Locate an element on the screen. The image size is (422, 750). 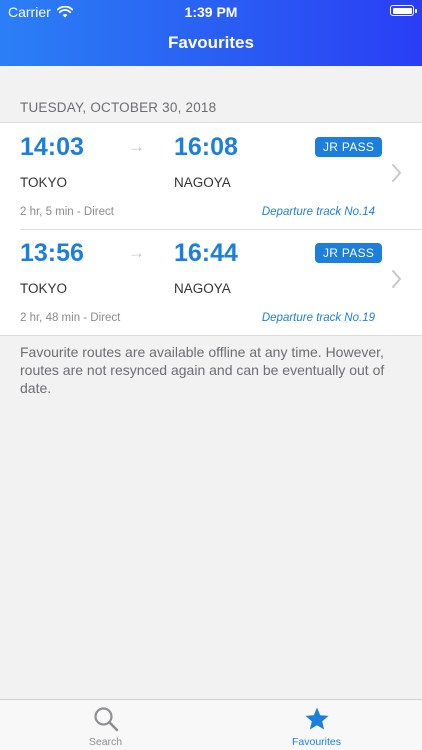
tab-bar: Search Favourites is located at coordinates (211, 724).